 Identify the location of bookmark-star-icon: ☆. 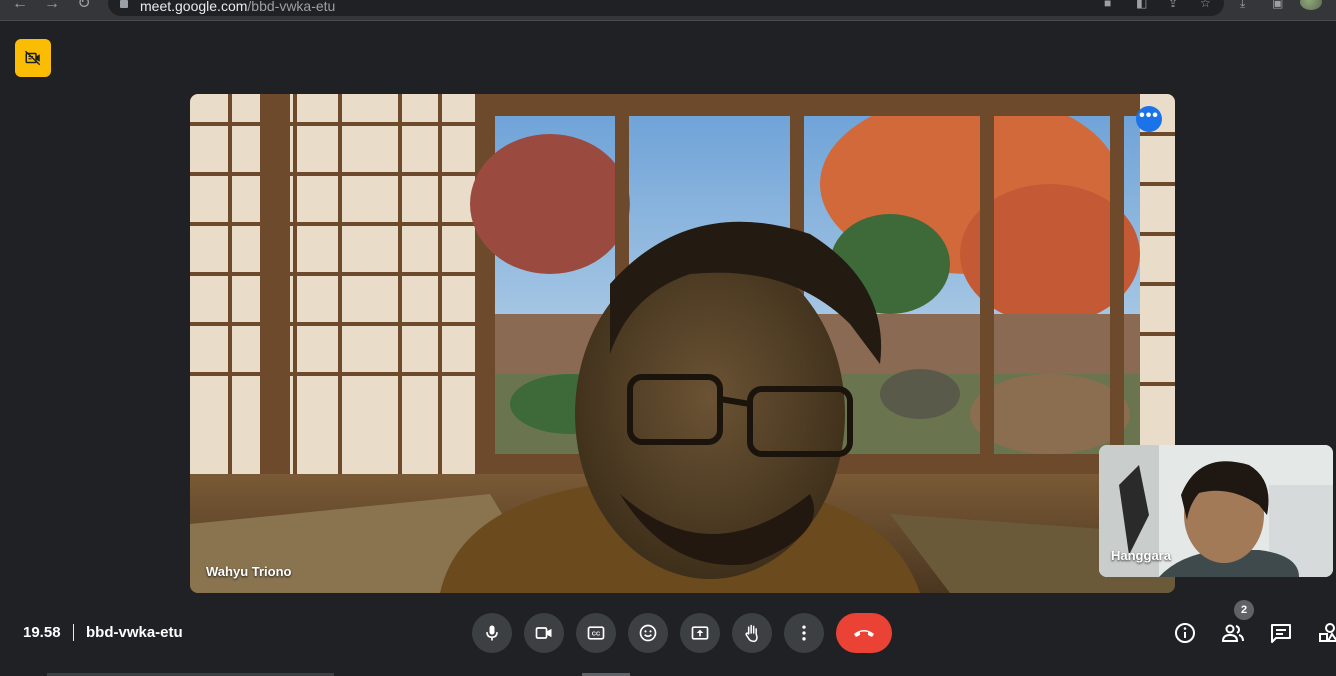
(1207, 5).